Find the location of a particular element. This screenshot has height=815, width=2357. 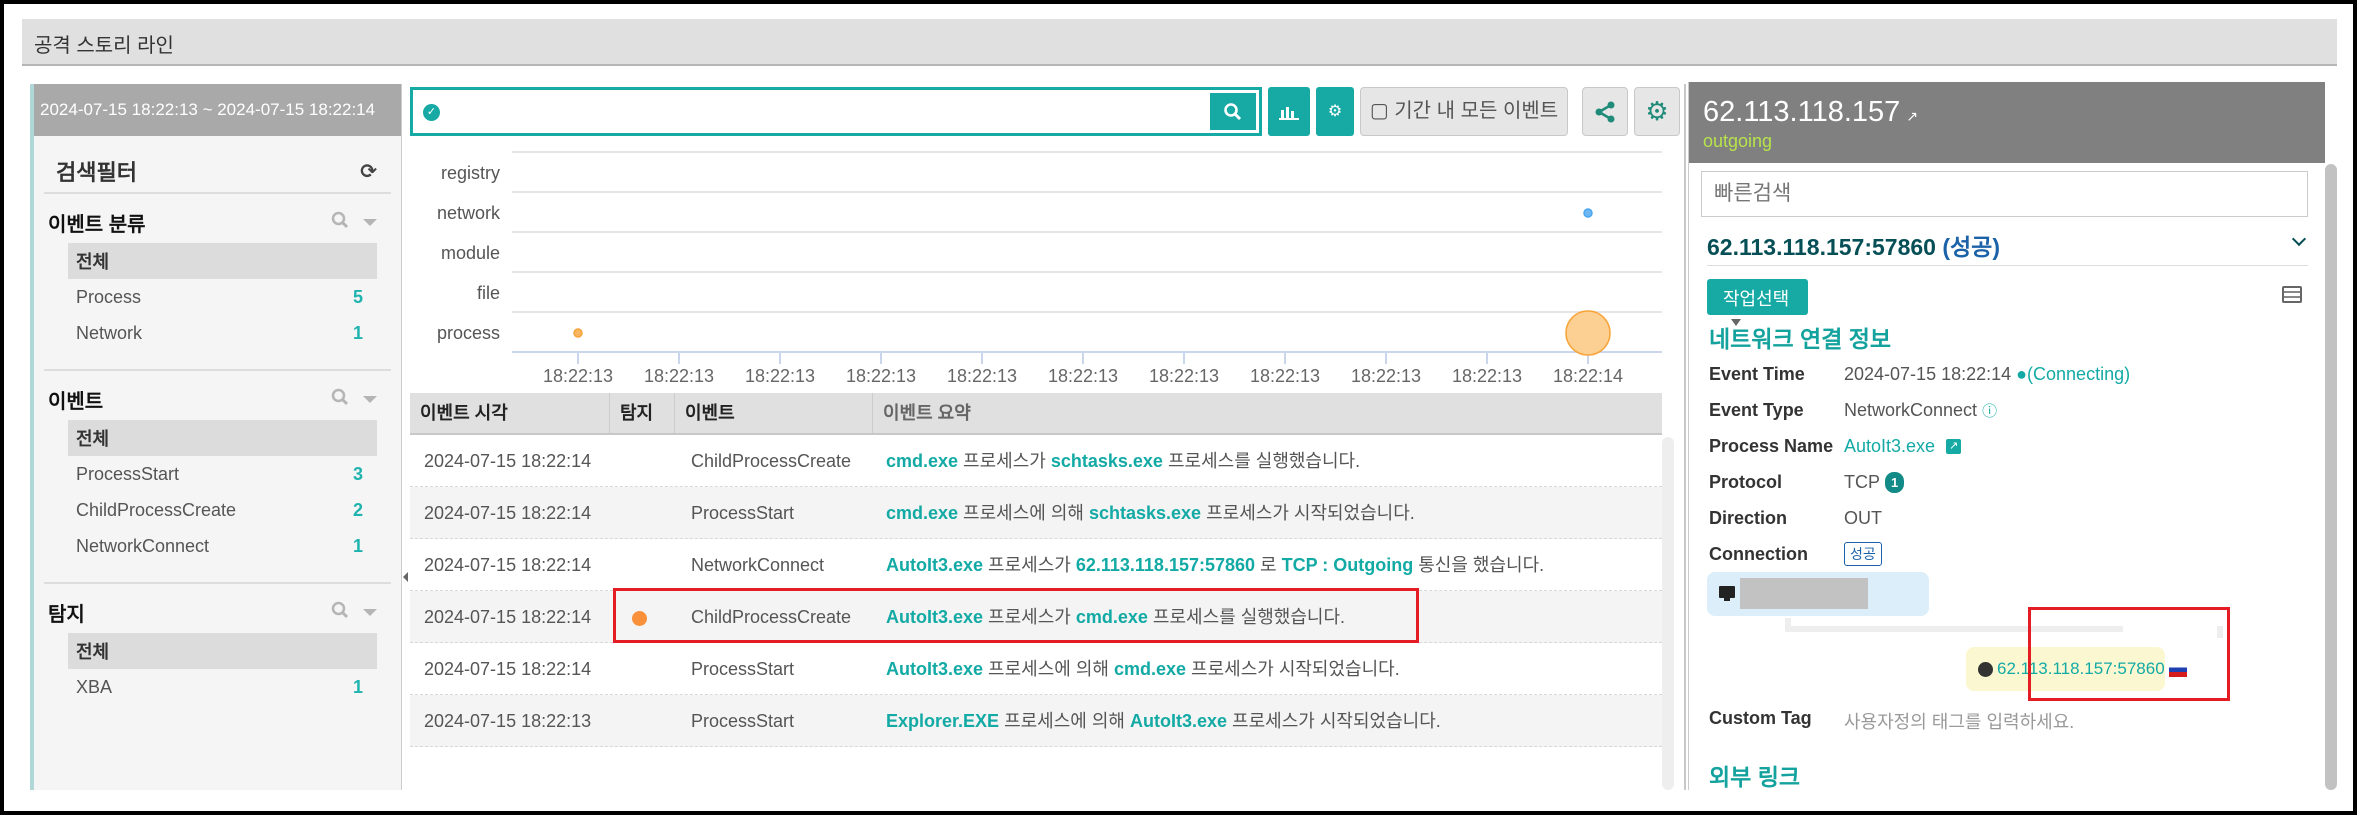

event-cell: NetworkConnect is located at coordinates (758, 565).